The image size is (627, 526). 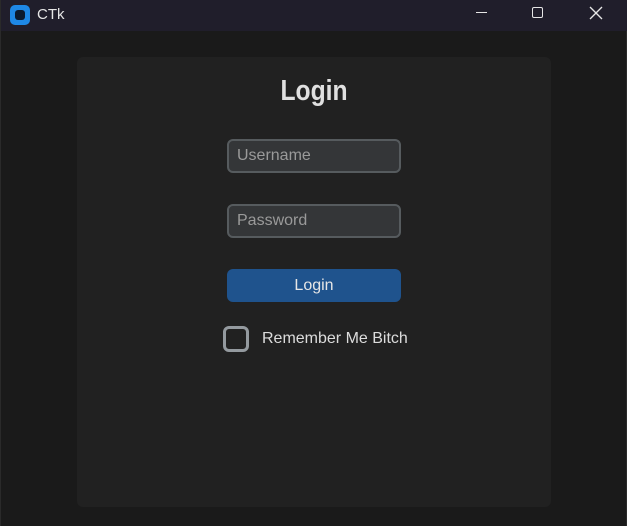 I want to click on app-icon, so click(x=20, y=15).